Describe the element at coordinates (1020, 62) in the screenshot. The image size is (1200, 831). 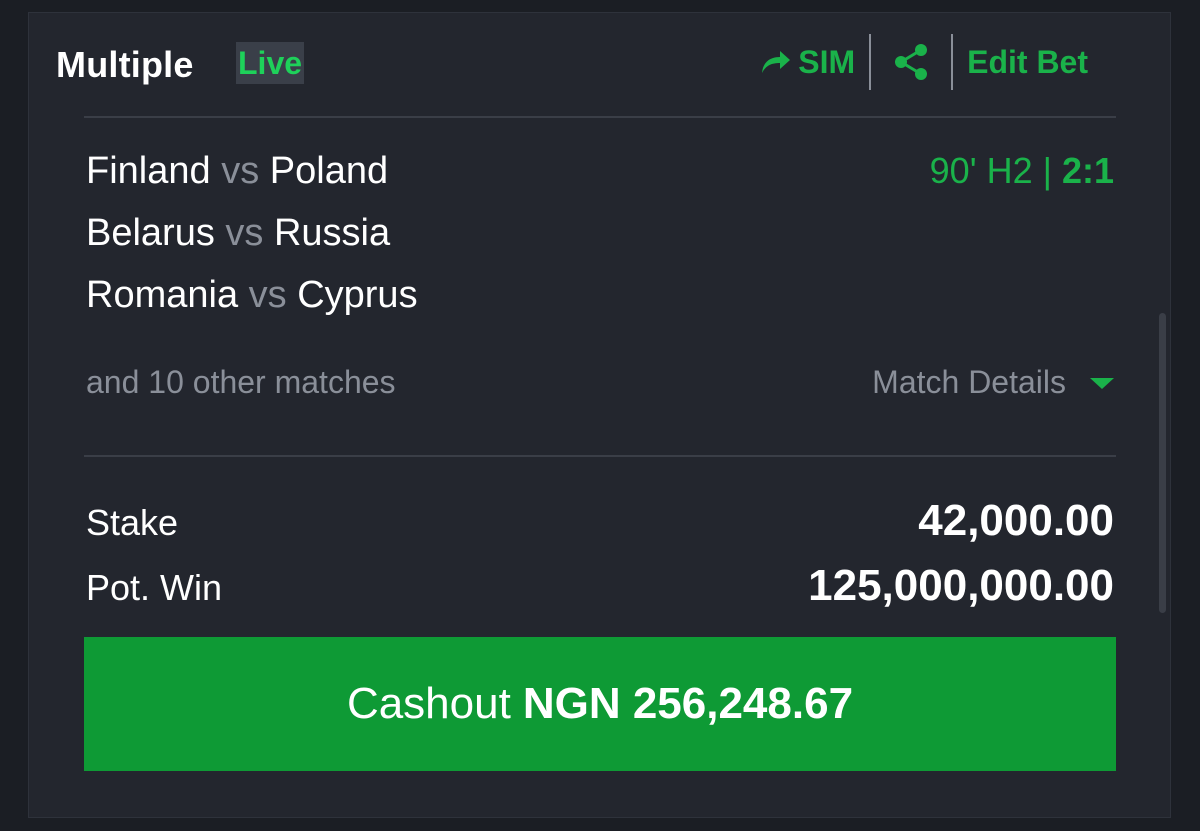
I see `edit-bet-button: Edit Bet` at that location.